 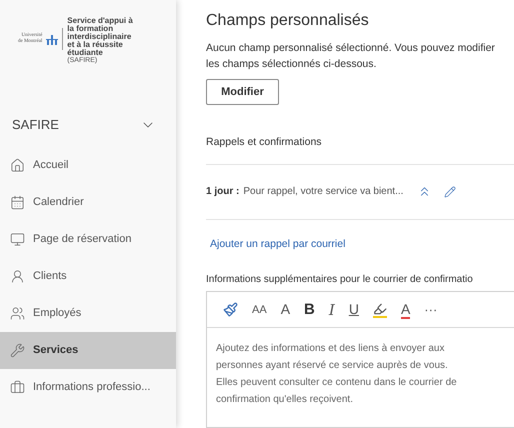 What do you see at coordinates (340, 280) in the screenshot?
I see `editor-label: Informations supplémentaires pour le courrier de confirmatio` at bounding box center [340, 280].